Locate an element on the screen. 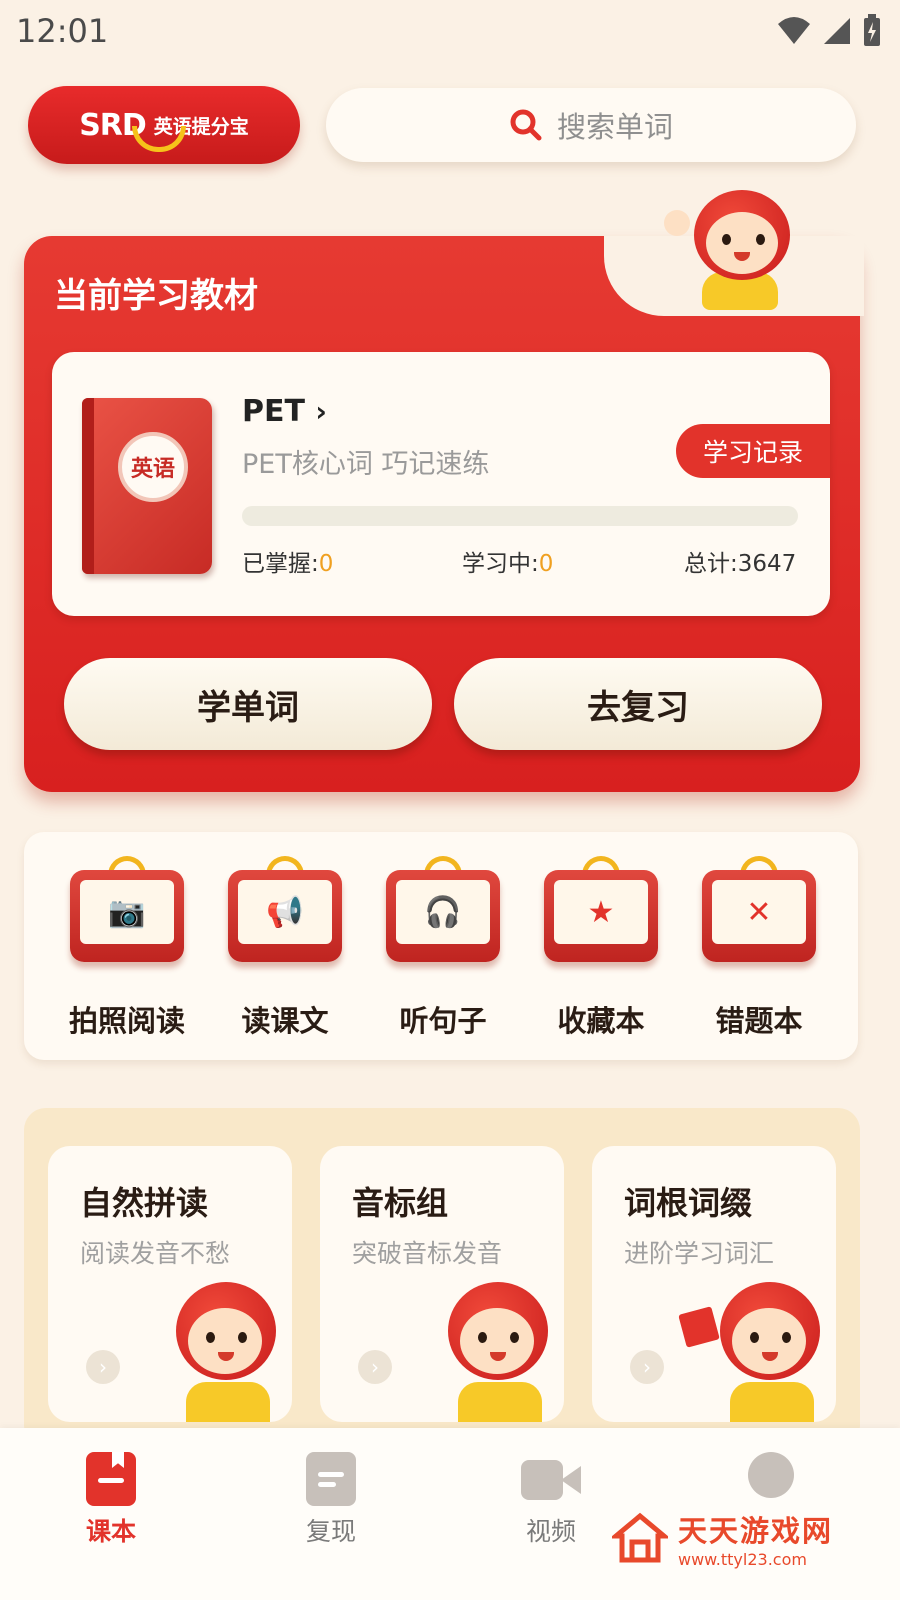 The image size is (900, 1600). watermark-url: www.ttyl23.com is located at coordinates (742, 1559).